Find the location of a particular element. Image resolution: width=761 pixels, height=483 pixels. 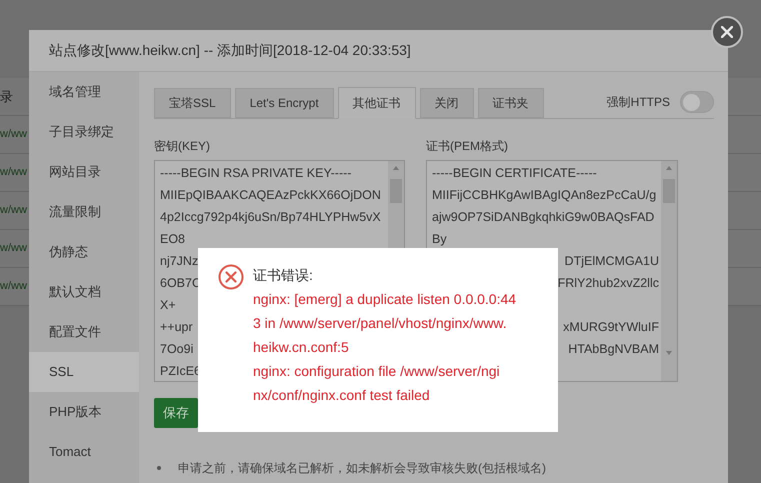

force-https-label: 强制HTTPS is located at coordinates (638, 102).